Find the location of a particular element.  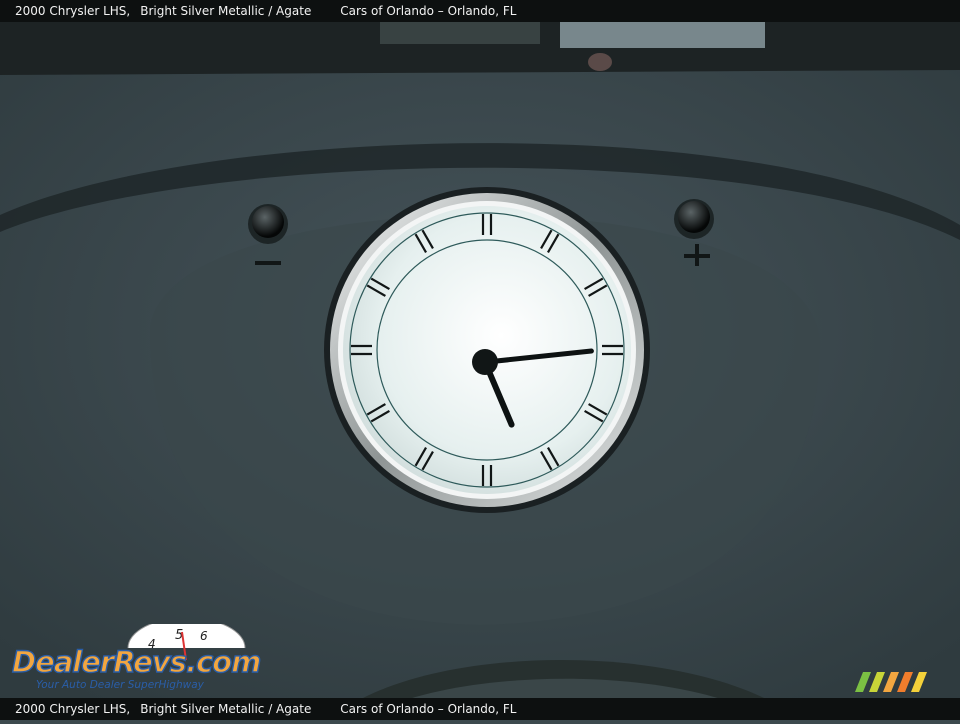

logo-brand: DealerRevs.com is located at coordinates (136, 662).